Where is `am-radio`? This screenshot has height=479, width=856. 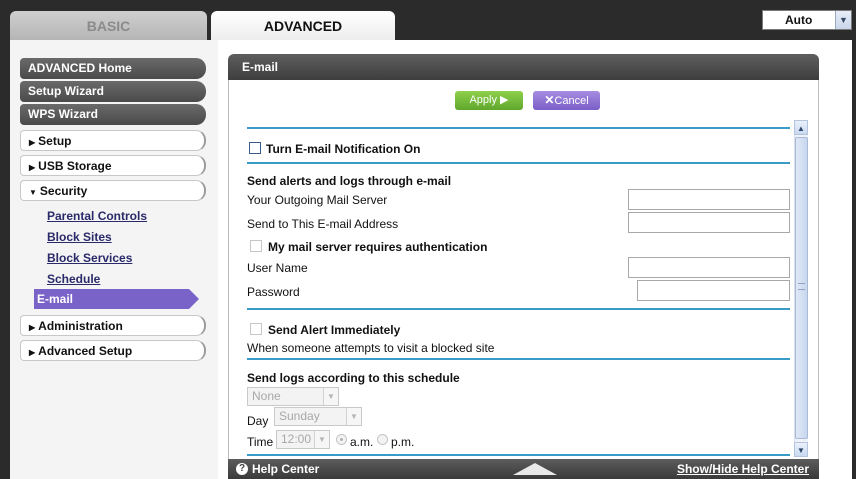 am-radio is located at coordinates (341, 439).